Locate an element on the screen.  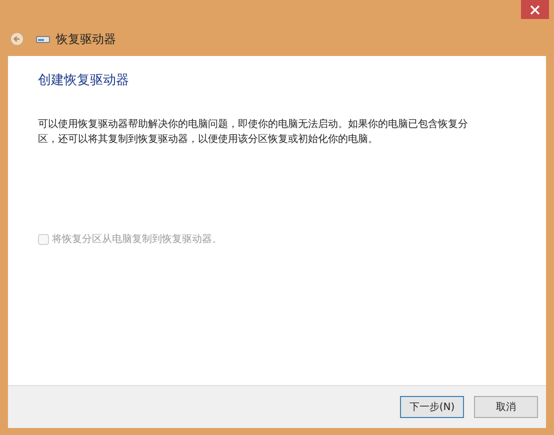
page-heading: 创建恢复驱动器 is located at coordinates (84, 80).